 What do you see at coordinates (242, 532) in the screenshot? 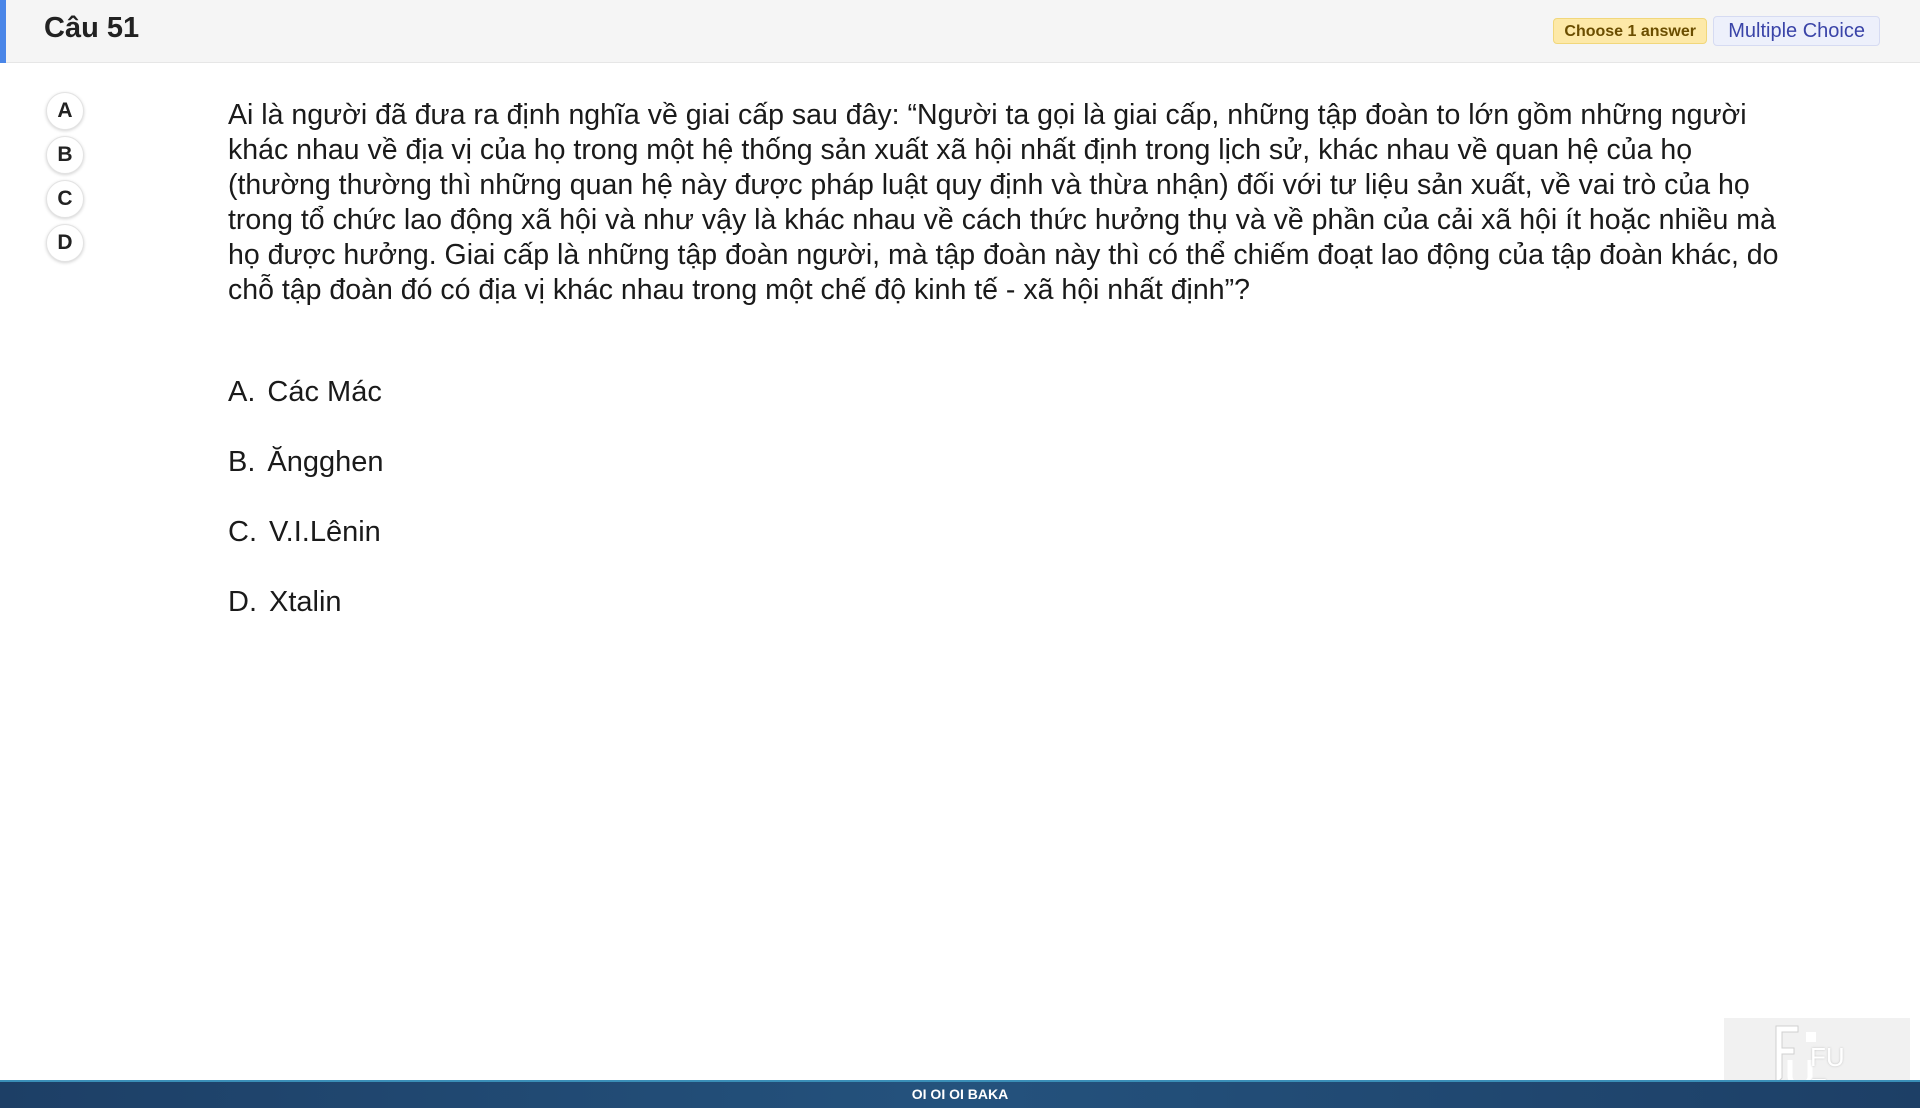
I see `answer-letter: C.` at bounding box center [242, 532].